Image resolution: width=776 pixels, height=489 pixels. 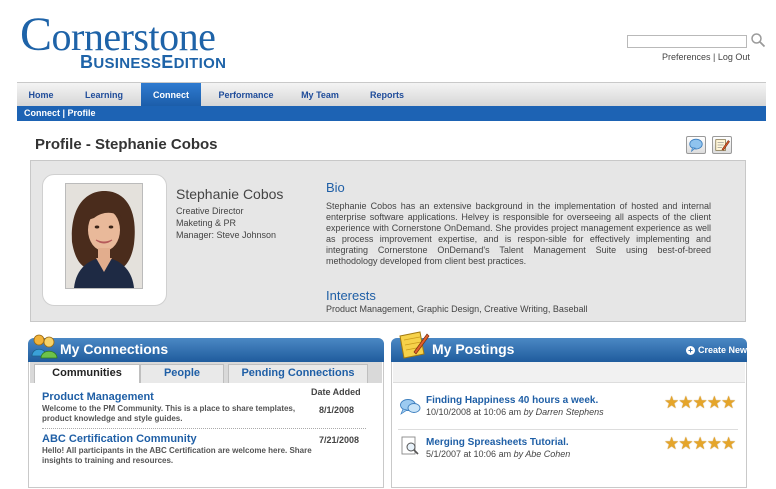 I want to click on community-date: 7/21/2008, so click(x=339, y=440).